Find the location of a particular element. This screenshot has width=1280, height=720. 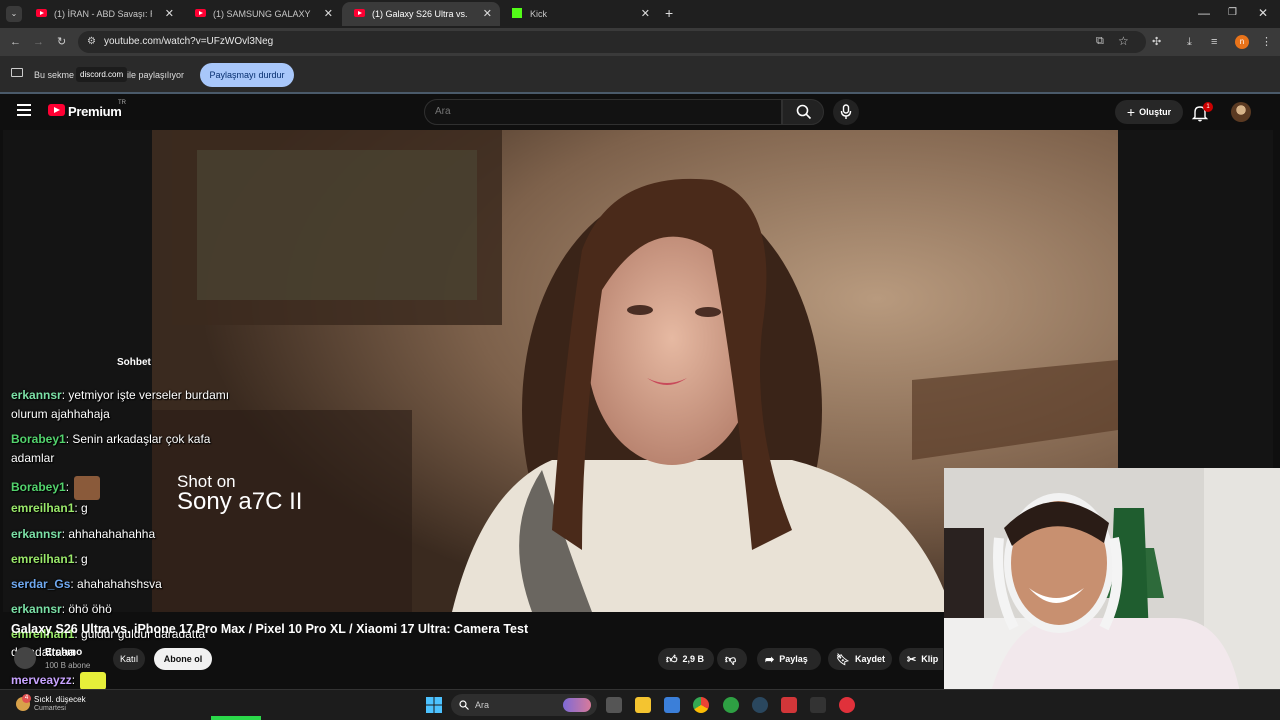

chat-message: adamlar is located at coordinates (32, 458).